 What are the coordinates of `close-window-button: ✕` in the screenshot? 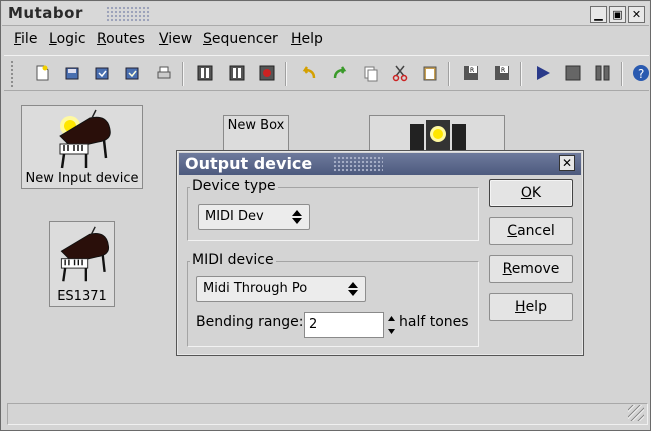 It's located at (636, 14).